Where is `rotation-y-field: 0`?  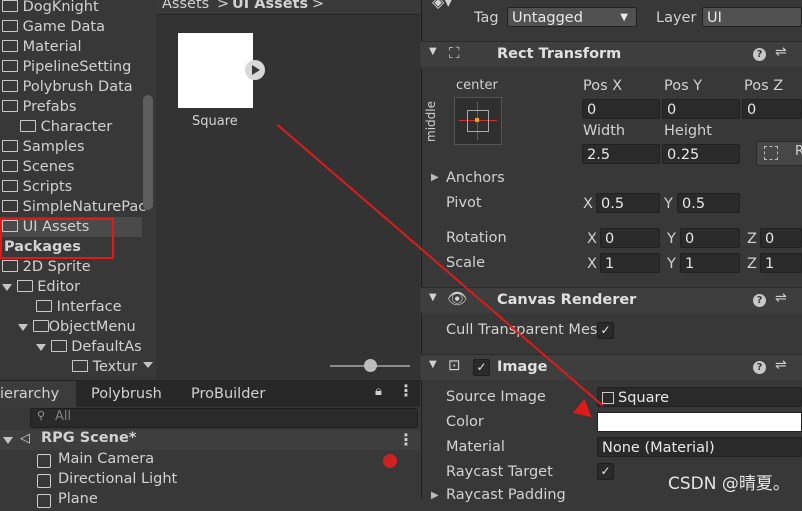 rotation-y-field: 0 is located at coordinates (710, 238).